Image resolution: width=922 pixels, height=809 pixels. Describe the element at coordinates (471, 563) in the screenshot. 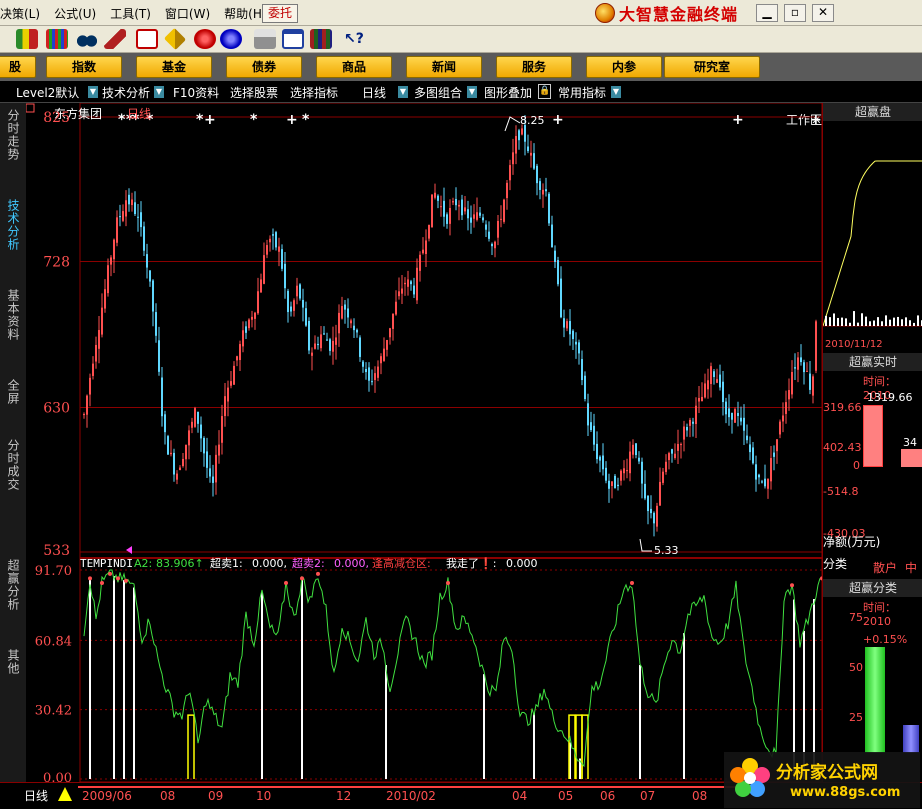

I see `exit-label: 我走了❗:` at that location.